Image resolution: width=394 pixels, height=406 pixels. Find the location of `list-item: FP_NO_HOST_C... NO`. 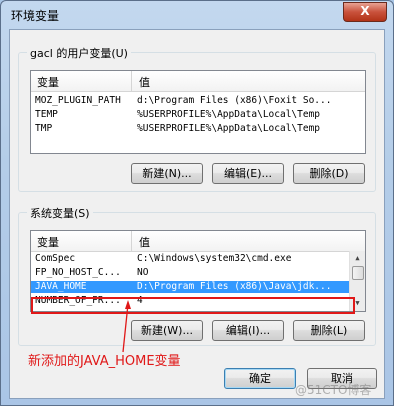

list-item: FP_NO_HOST_C... NO is located at coordinates (191, 273).